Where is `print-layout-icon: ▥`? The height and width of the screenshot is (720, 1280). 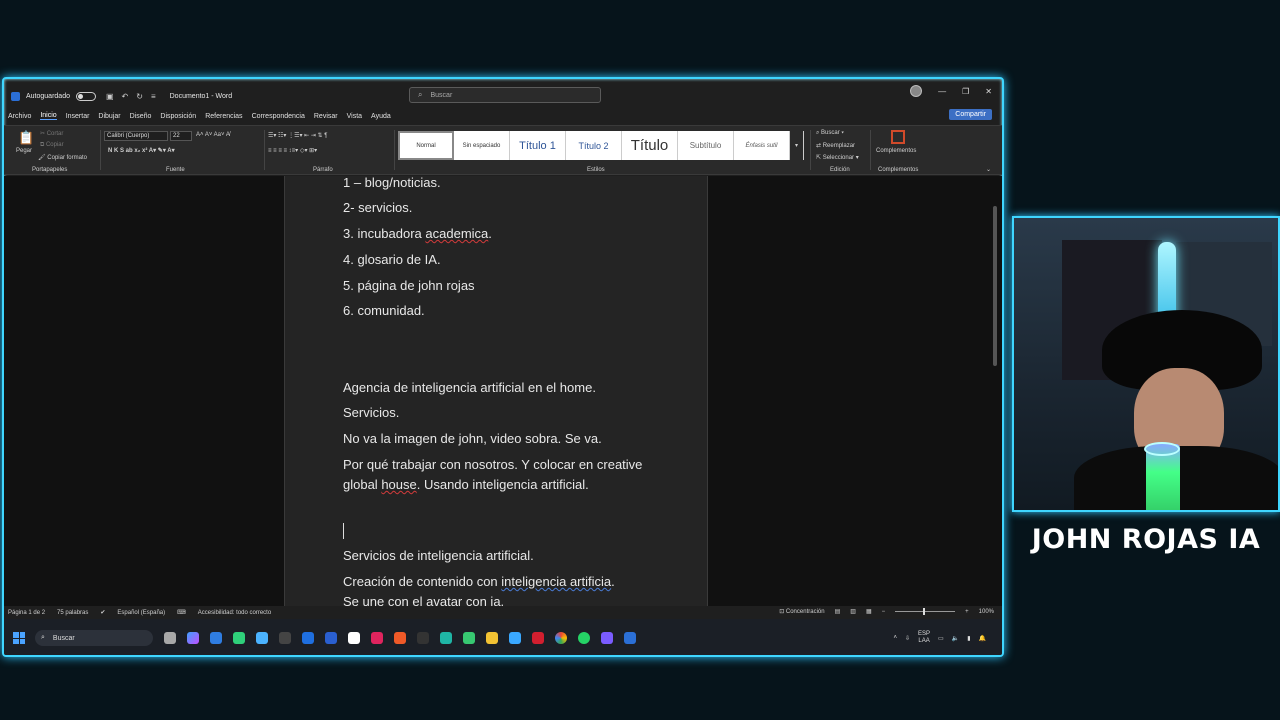 print-layout-icon: ▥ is located at coordinates (853, 611).